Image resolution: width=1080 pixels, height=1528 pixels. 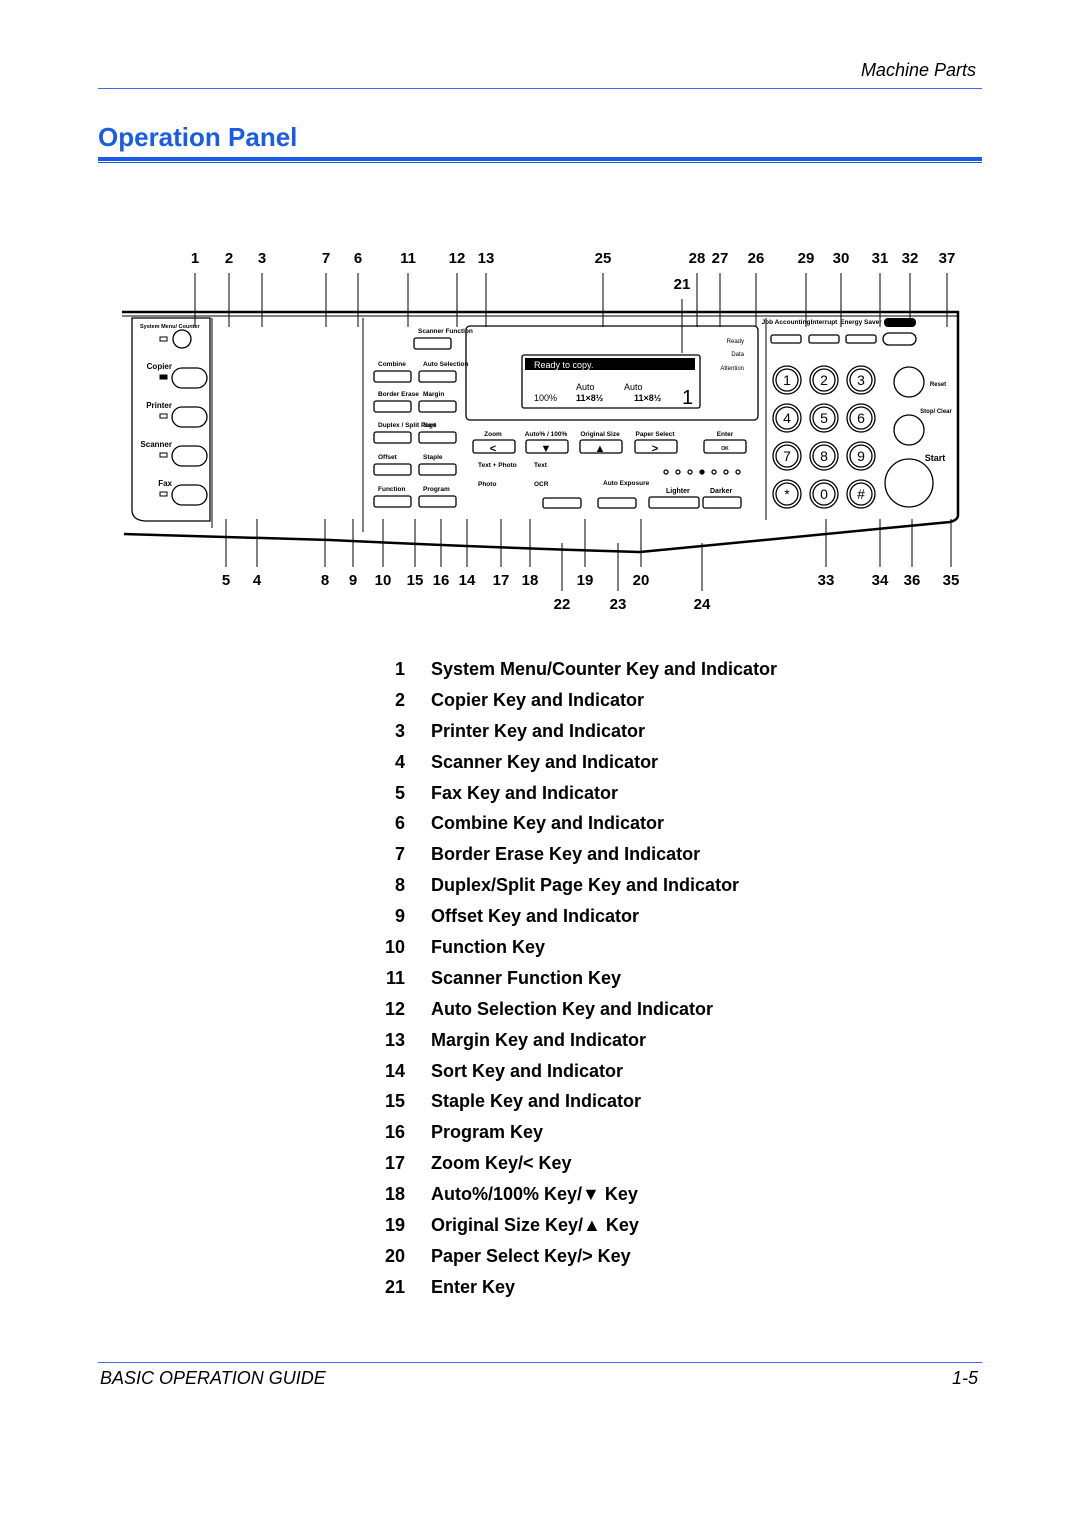 What do you see at coordinates (861, 339) in the screenshot?
I see `energy_saver-key` at bounding box center [861, 339].